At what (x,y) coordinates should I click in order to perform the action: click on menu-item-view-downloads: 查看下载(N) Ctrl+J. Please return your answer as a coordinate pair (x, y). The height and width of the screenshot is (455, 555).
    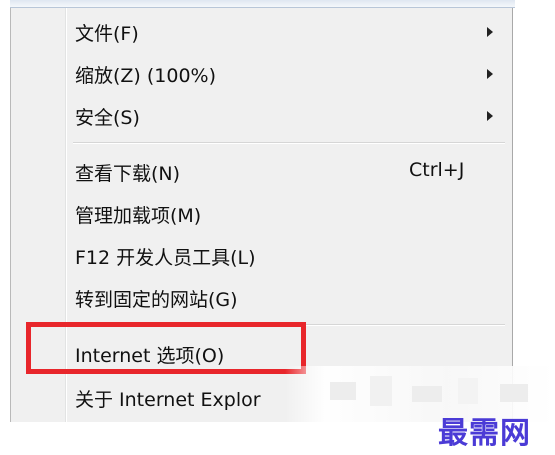
    Looking at the image, I should click on (261, 171).